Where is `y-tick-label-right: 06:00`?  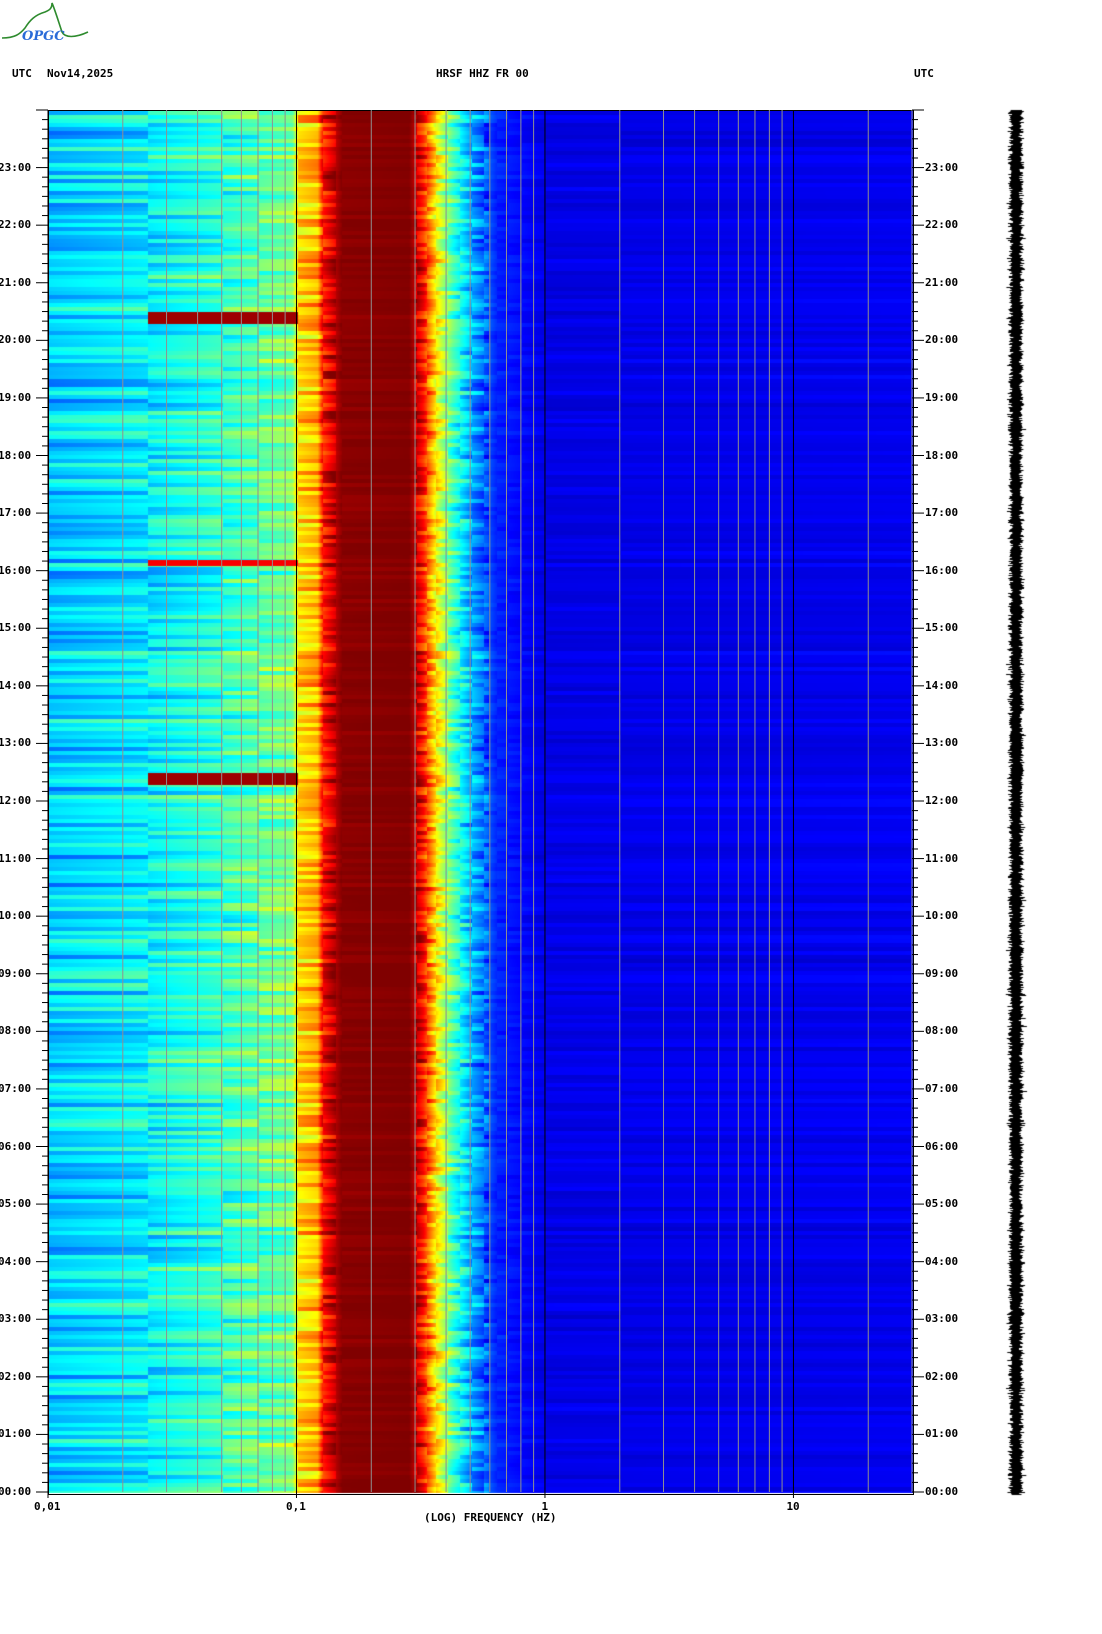 y-tick-label-right: 06:00 is located at coordinates (942, 1146).